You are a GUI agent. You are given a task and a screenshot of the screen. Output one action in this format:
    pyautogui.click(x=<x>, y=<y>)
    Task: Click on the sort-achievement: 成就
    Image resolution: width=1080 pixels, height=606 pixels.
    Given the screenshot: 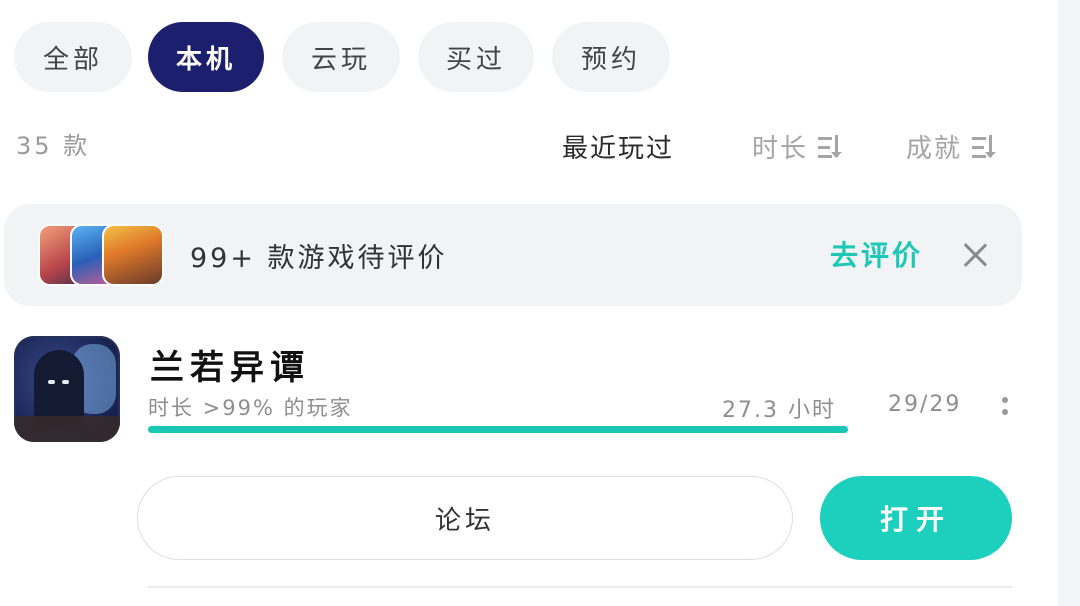 What is the action you would take?
    pyautogui.click(x=951, y=146)
    